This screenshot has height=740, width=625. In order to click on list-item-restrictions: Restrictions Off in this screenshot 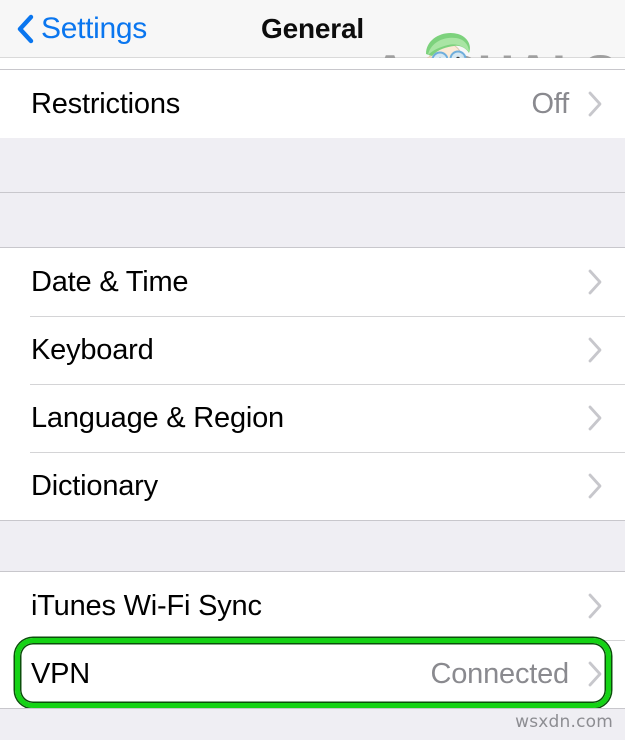, I will do `click(312, 104)`.